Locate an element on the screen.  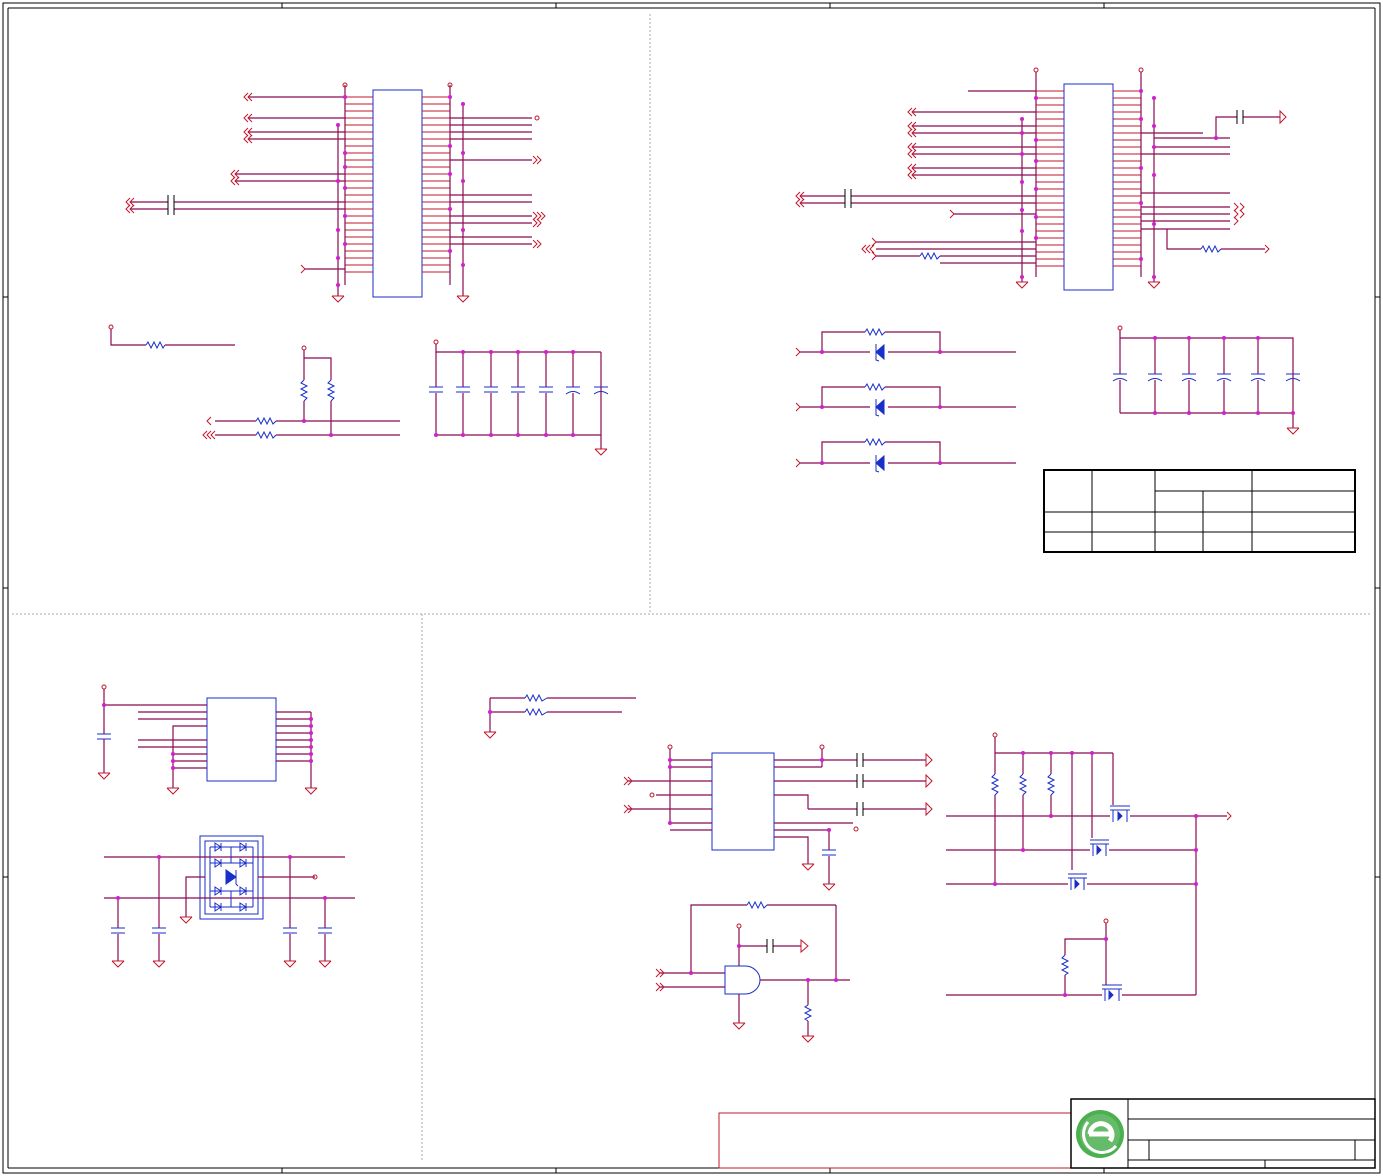
decoupling-right is located at coordinates (1206, 380).